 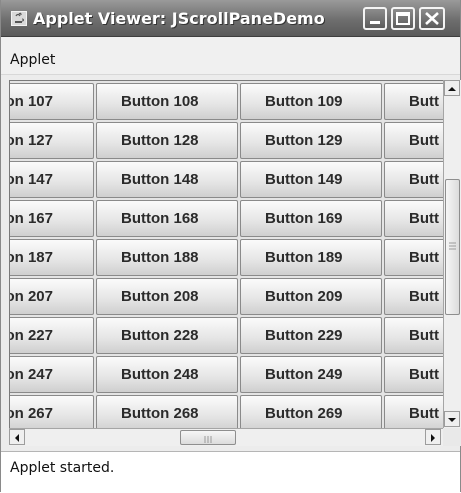 I want to click on grid-button: on 227, so click(x=52, y=335).